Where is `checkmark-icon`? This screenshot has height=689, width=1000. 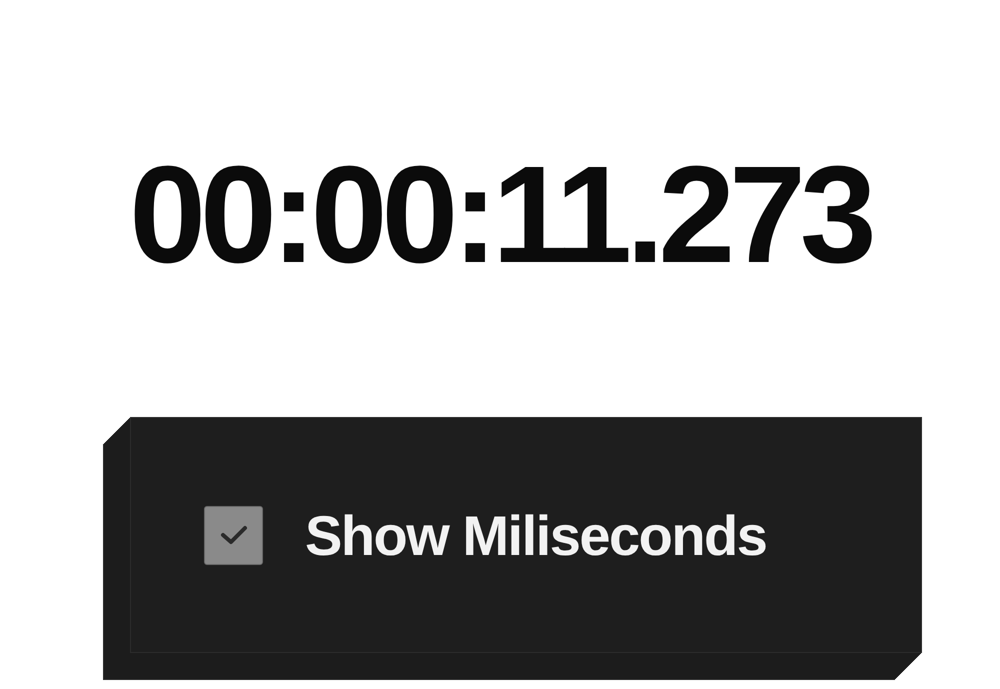
checkmark-icon is located at coordinates (234, 535).